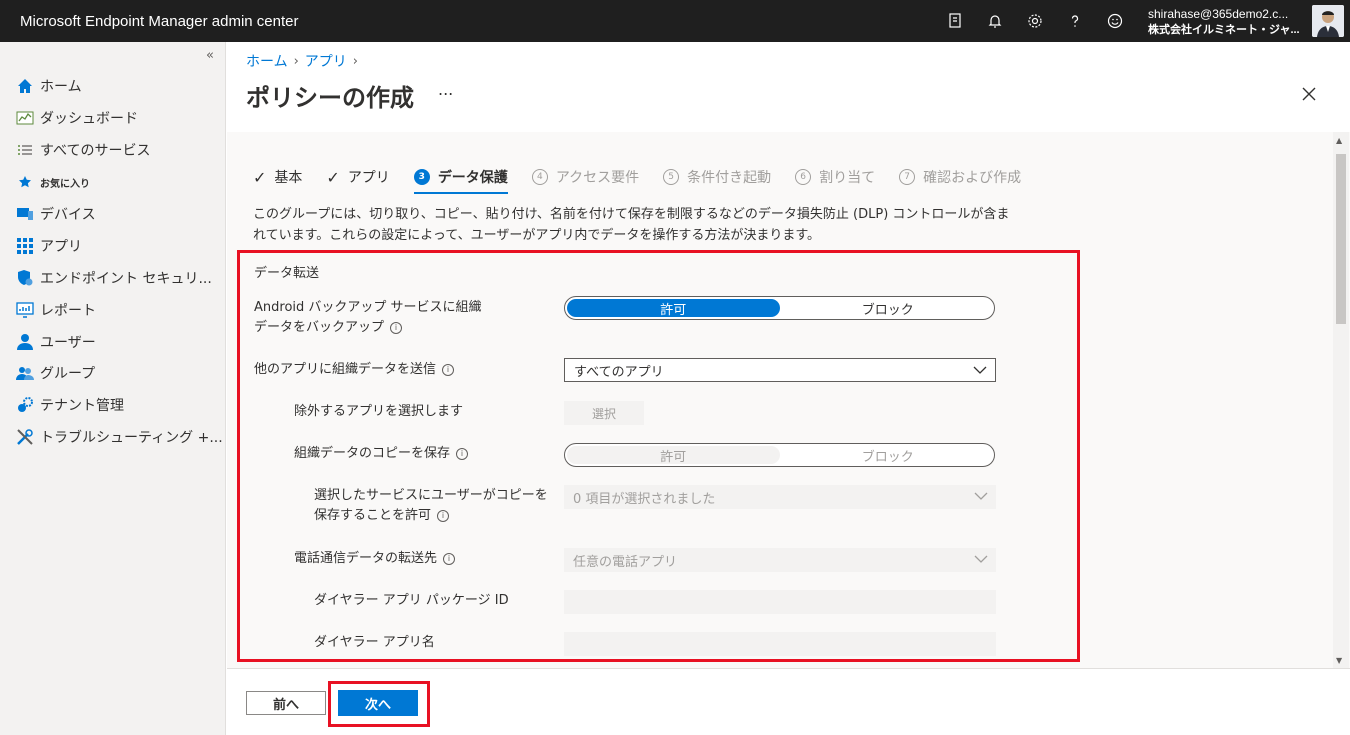  Describe the element at coordinates (907, 177) in the screenshot. I see `step-number: 7` at that location.